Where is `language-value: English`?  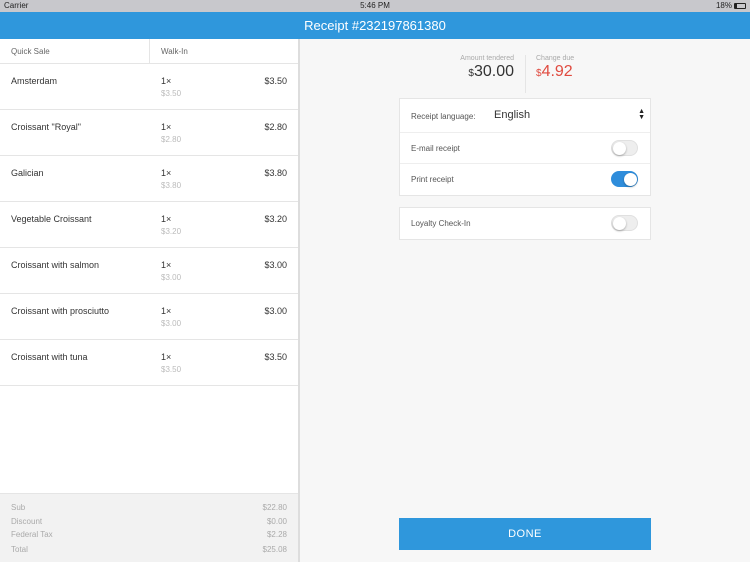 language-value: English is located at coordinates (512, 115).